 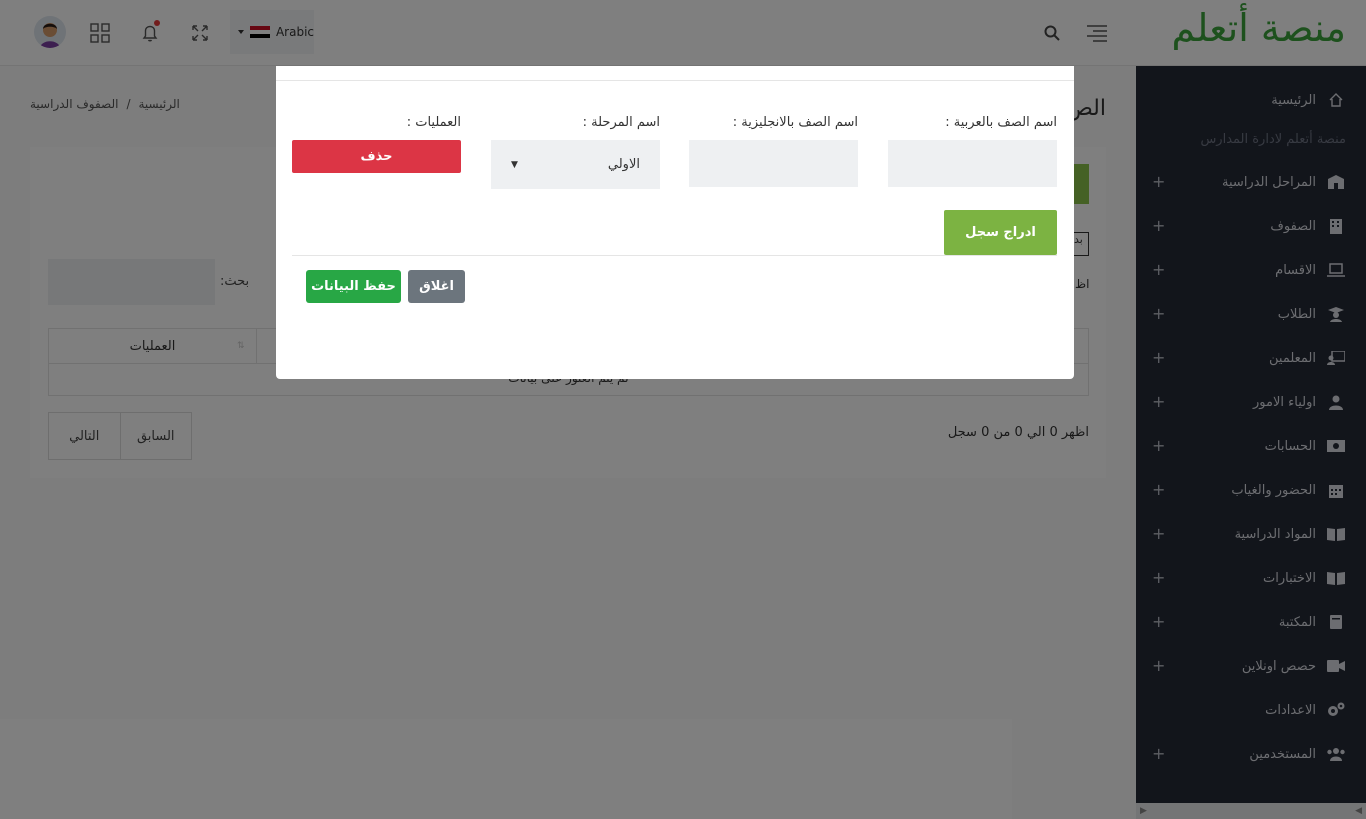 I want to click on stage-selected-value: الاولي, so click(x=623, y=164).